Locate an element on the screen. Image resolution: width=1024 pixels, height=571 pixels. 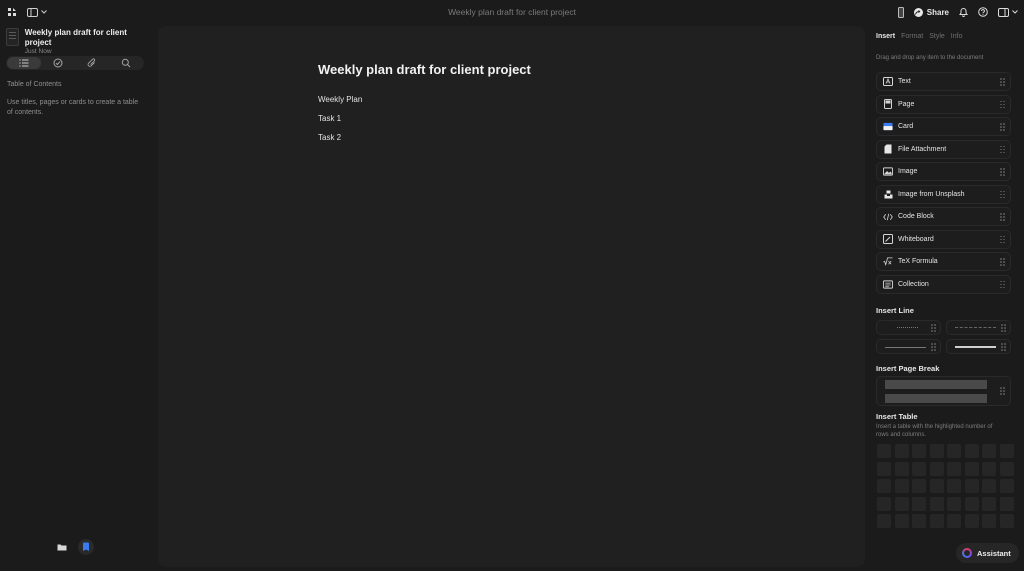
page-title: Weekly plan draft for client project is located at coordinates (424, 69).